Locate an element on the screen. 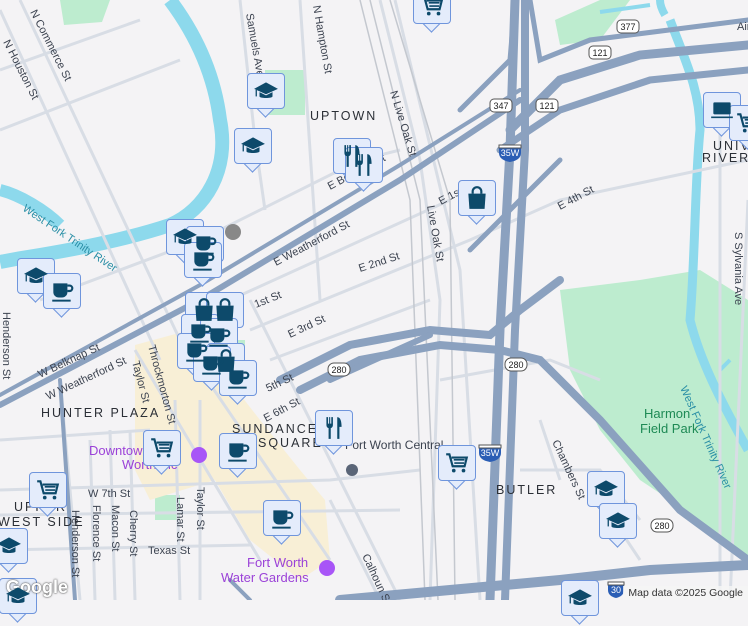 This screenshot has height=626, width=748. svg-text: 1st St is located at coordinates (268, 300).